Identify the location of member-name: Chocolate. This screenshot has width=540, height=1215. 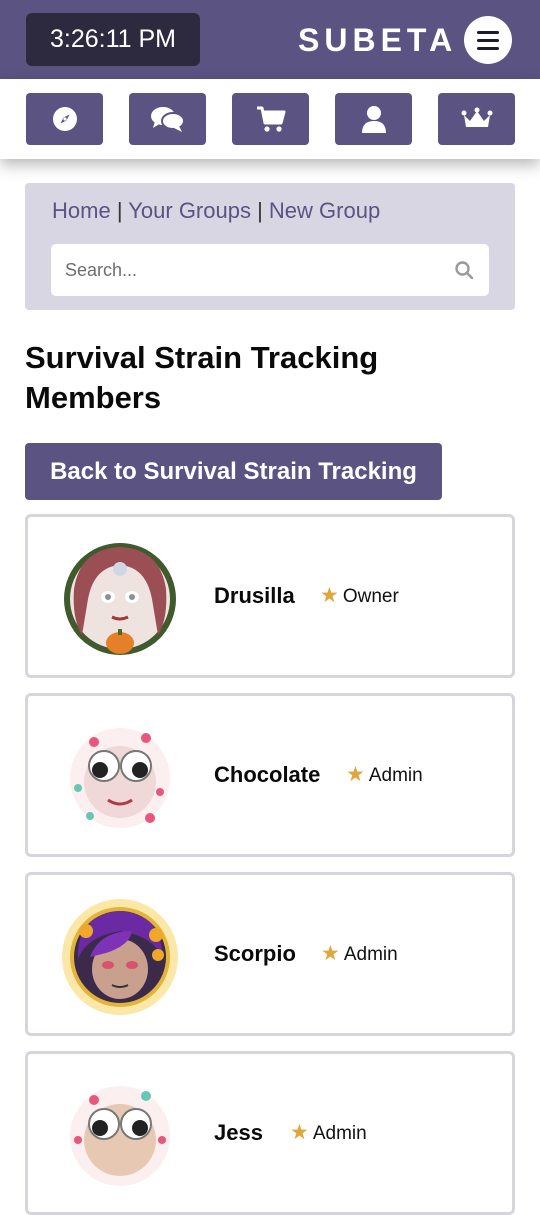
(267, 775).